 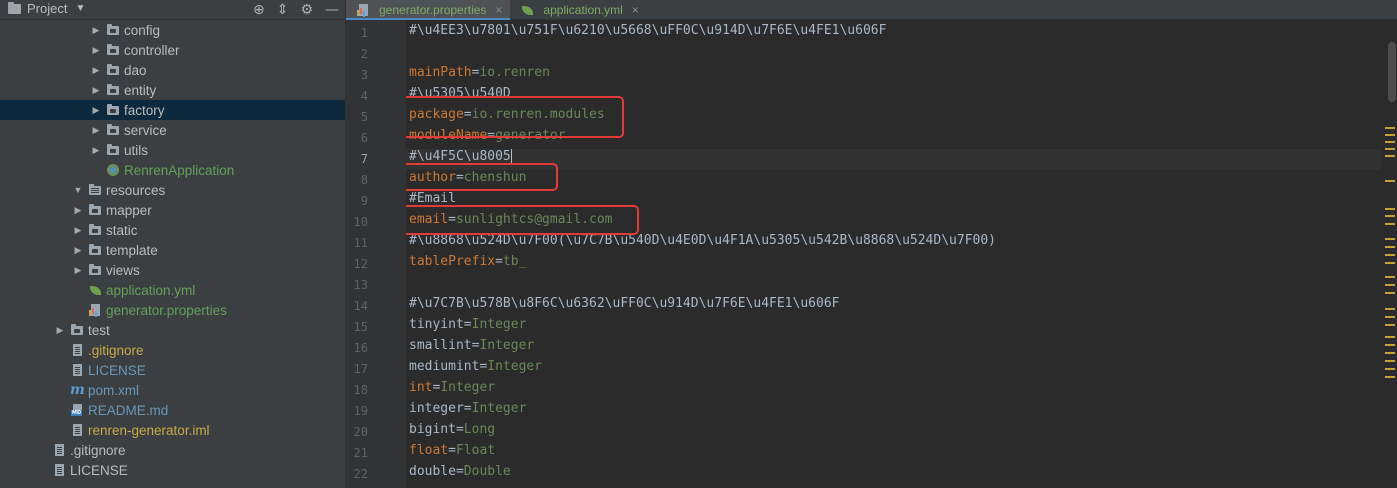 I want to click on code-line: tinyint=Integer, so click(x=467, y=327).